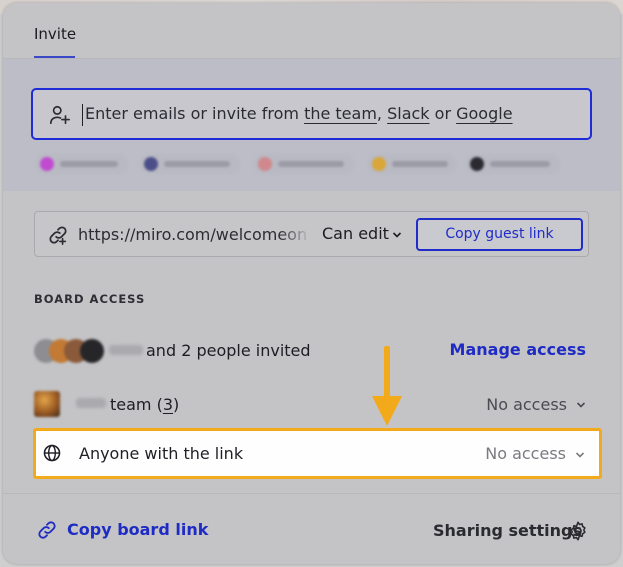  Describe the element at coordinates (408, 113) in the screenshot. I see `invite-from-slack-link: Slack` at that location.